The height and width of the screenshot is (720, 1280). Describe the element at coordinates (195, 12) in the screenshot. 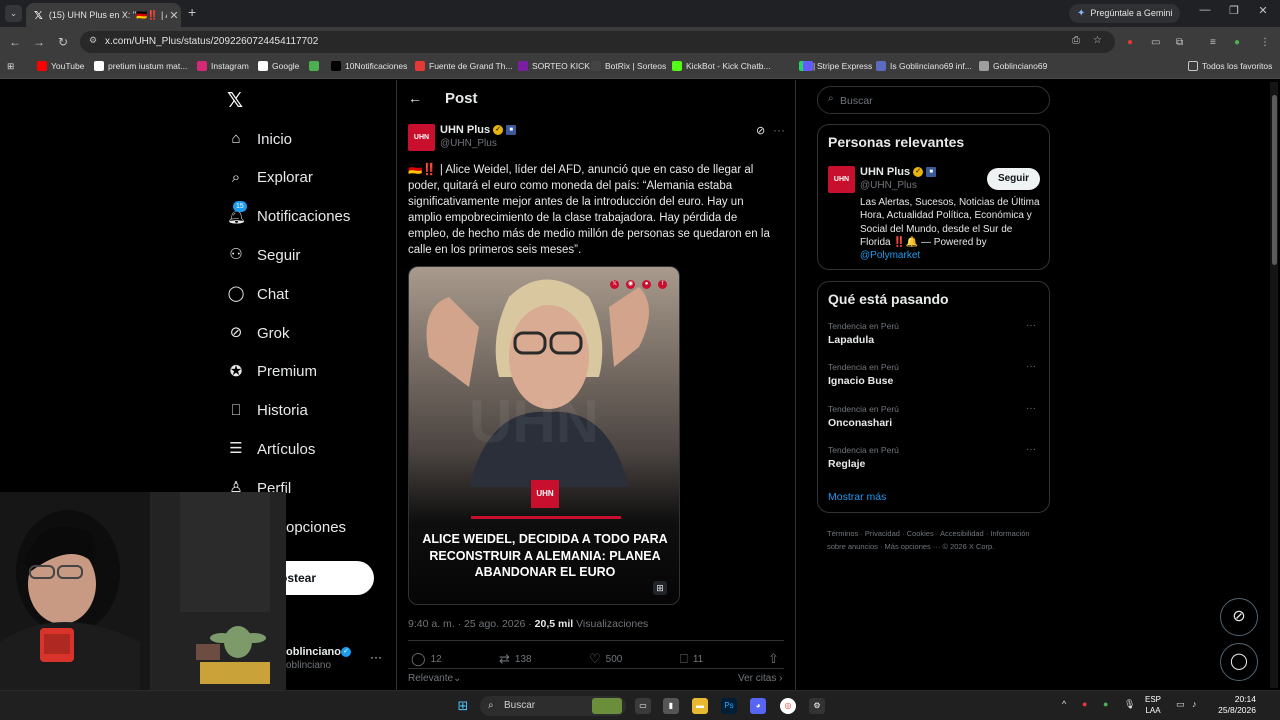

I see `new-tab-button: +` at that location.